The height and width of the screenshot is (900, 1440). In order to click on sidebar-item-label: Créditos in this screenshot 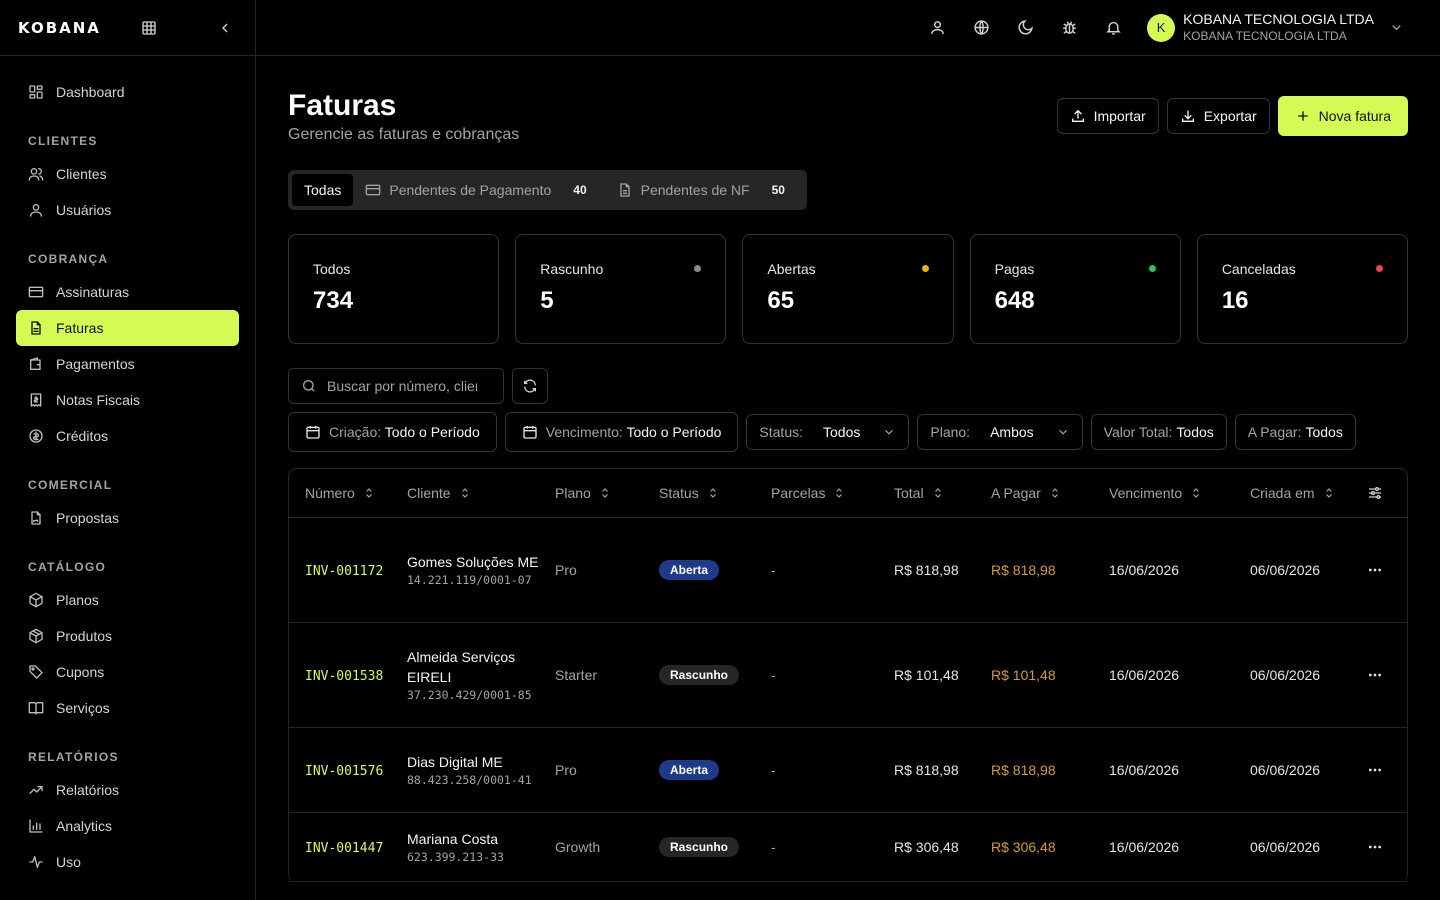, I will do `click(82, 436)`.